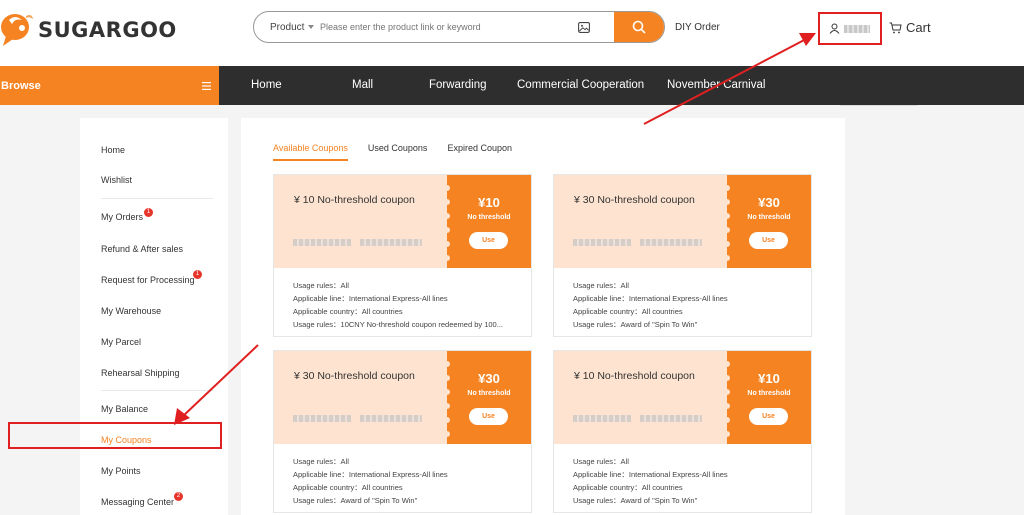 The image size is (1024, 515). I want to click on sidebar-item-my-balance: My Balance, so click(124, 409).